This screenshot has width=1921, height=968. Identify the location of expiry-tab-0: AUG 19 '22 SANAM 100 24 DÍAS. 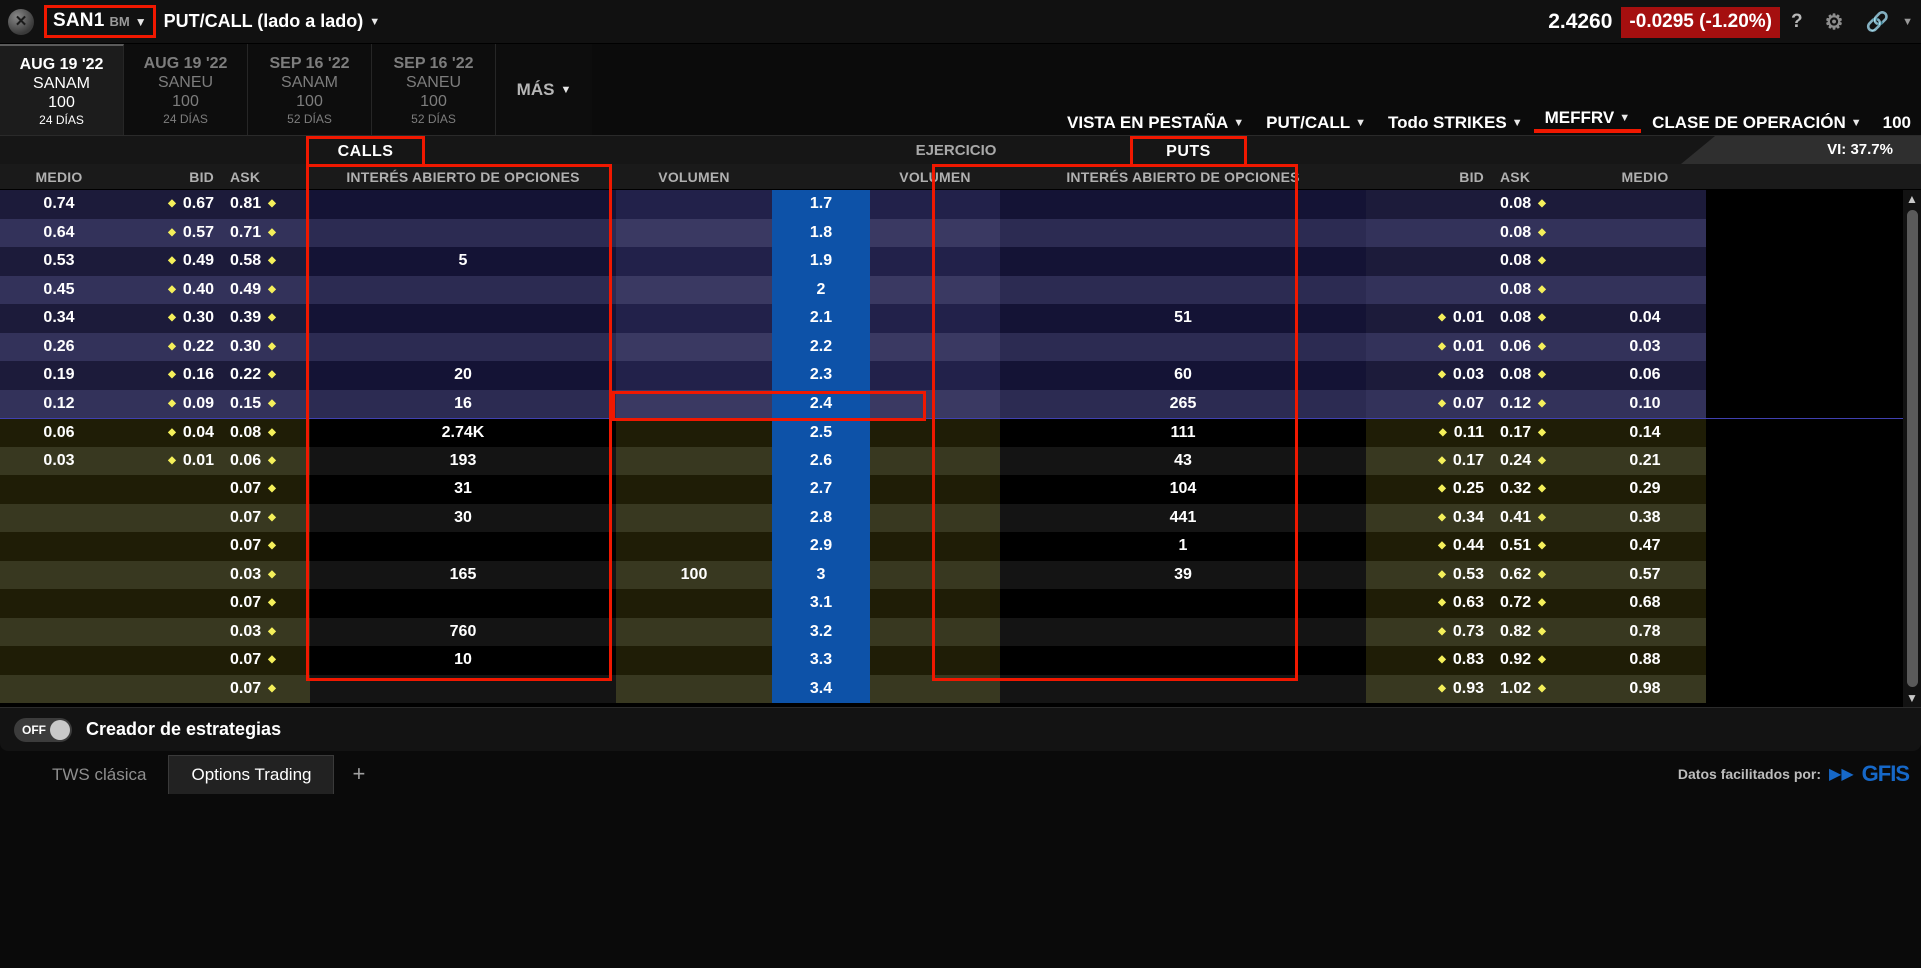
(62, 89).